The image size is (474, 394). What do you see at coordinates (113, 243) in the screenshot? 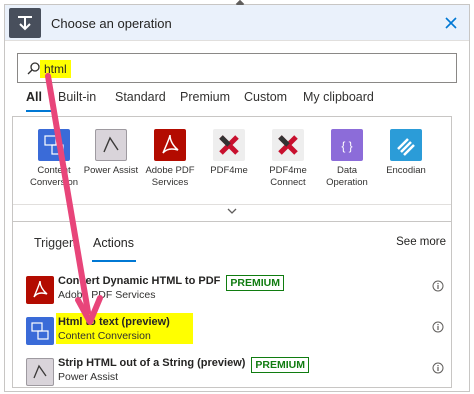
I see `tab-actions: Actions` at bounding box center [113, 243].